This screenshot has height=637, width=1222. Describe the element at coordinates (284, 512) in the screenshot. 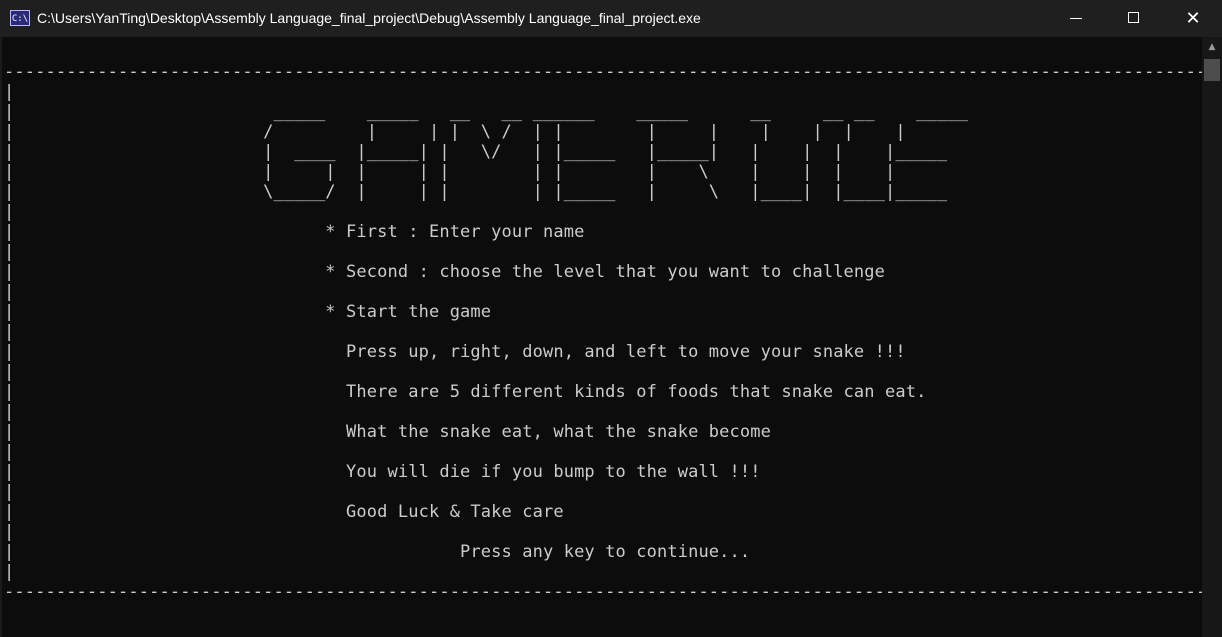

I see `console-line: | Good Luck & Take care |` at that location.